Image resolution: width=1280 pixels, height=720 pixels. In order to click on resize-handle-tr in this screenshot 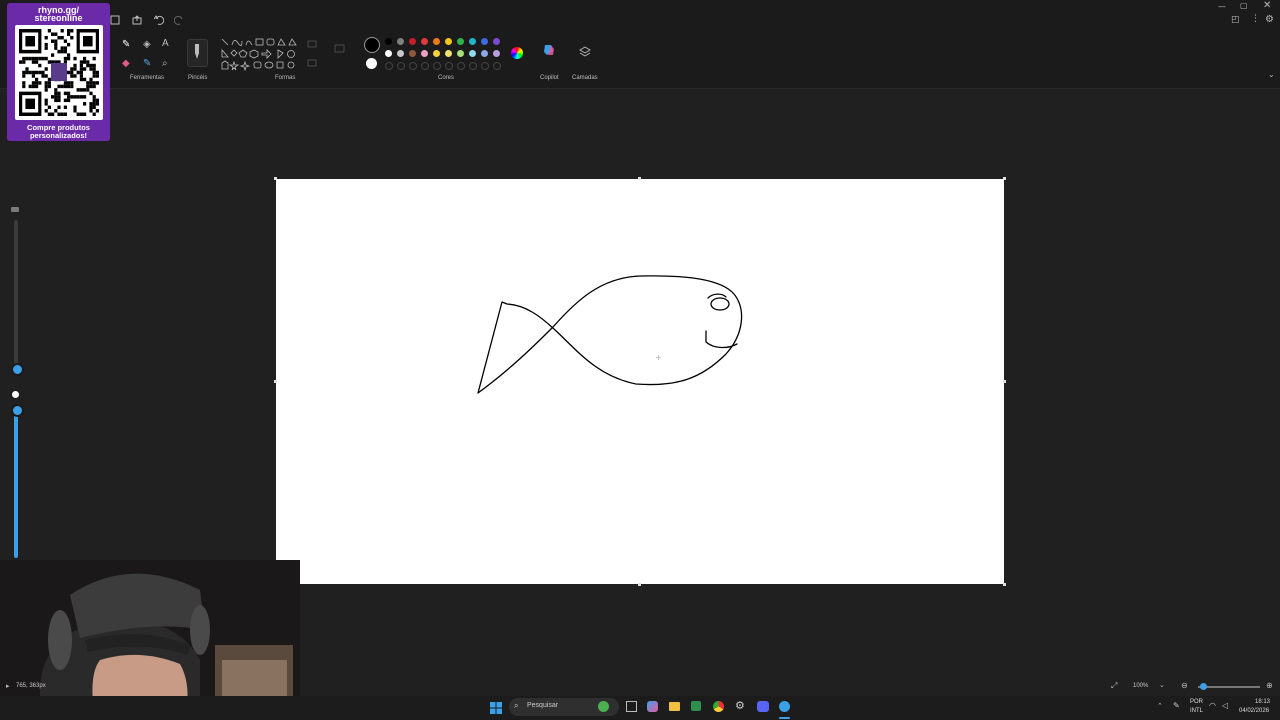, I will do `click(1004, 178)`.